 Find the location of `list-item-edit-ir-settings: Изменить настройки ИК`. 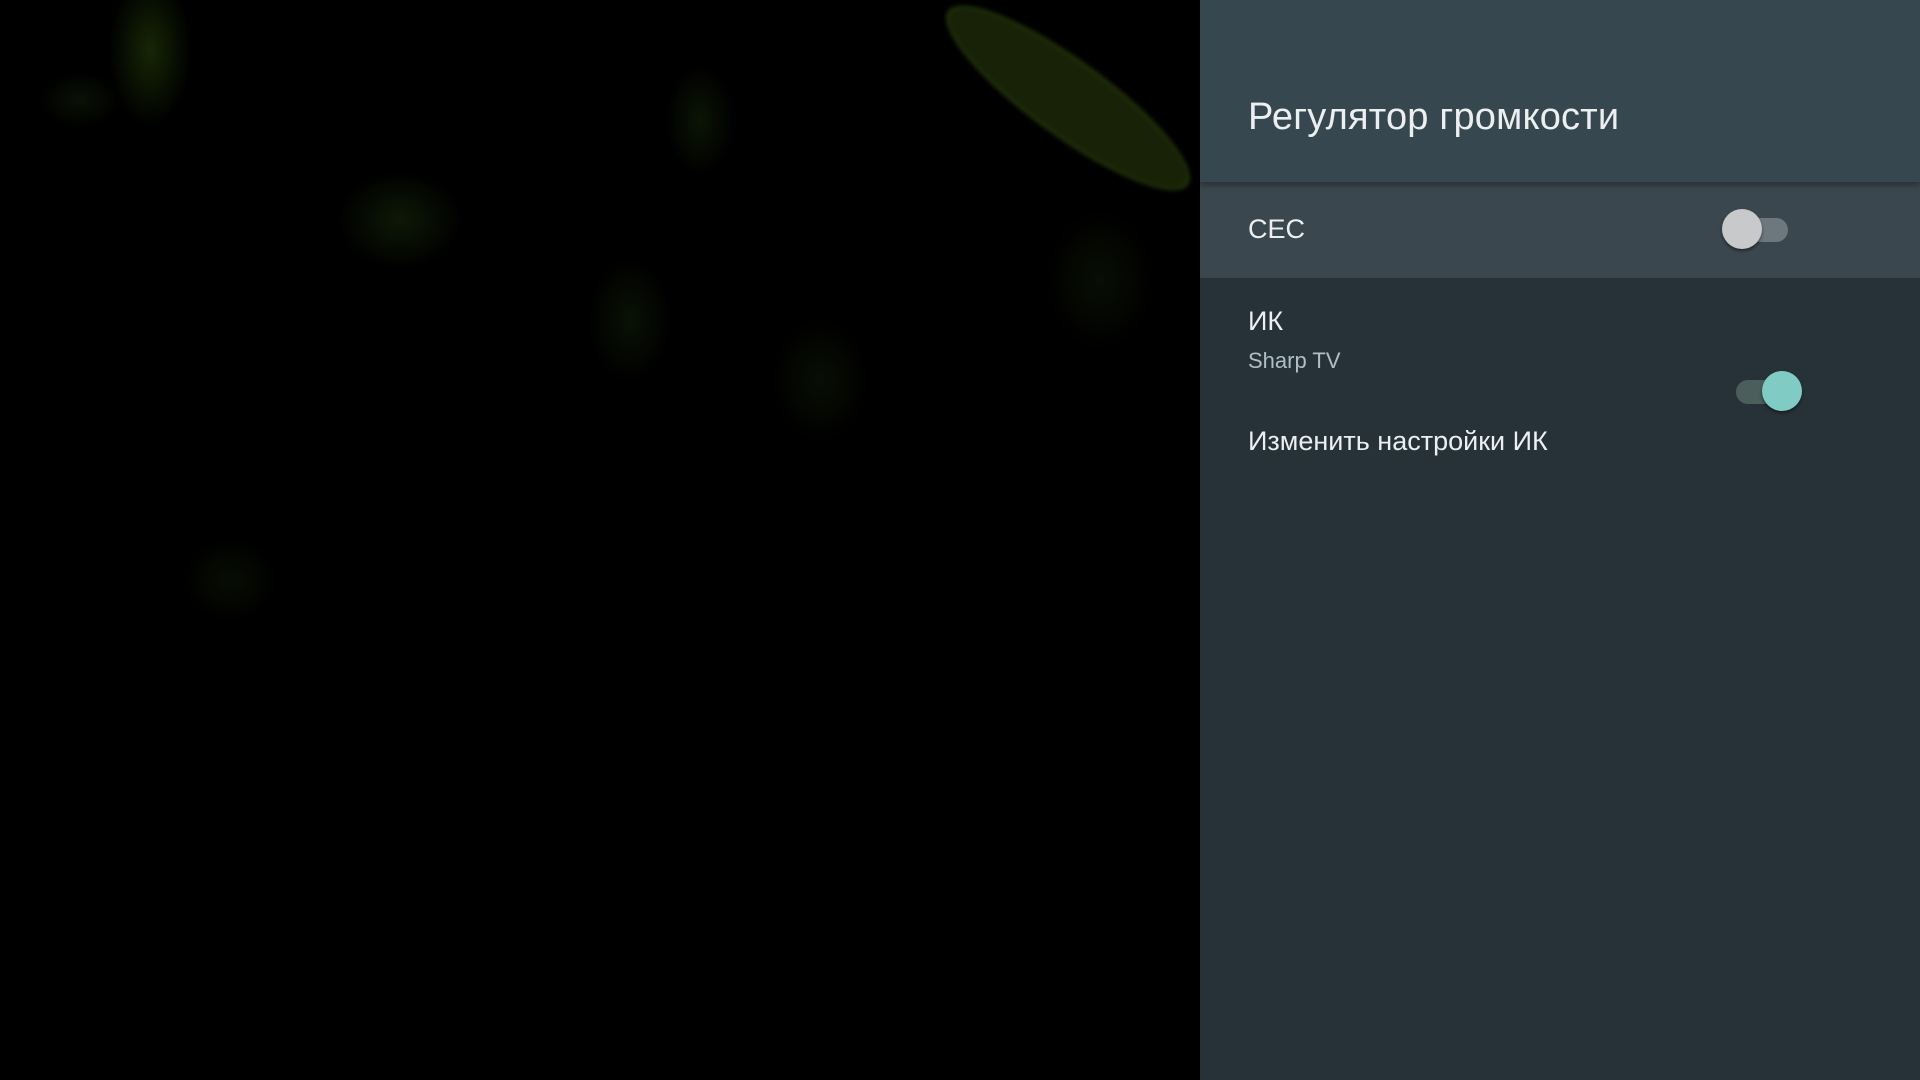

list-item-edit-ir-settings: Изменить настройки ИК is located at coordinates (1560, 444).